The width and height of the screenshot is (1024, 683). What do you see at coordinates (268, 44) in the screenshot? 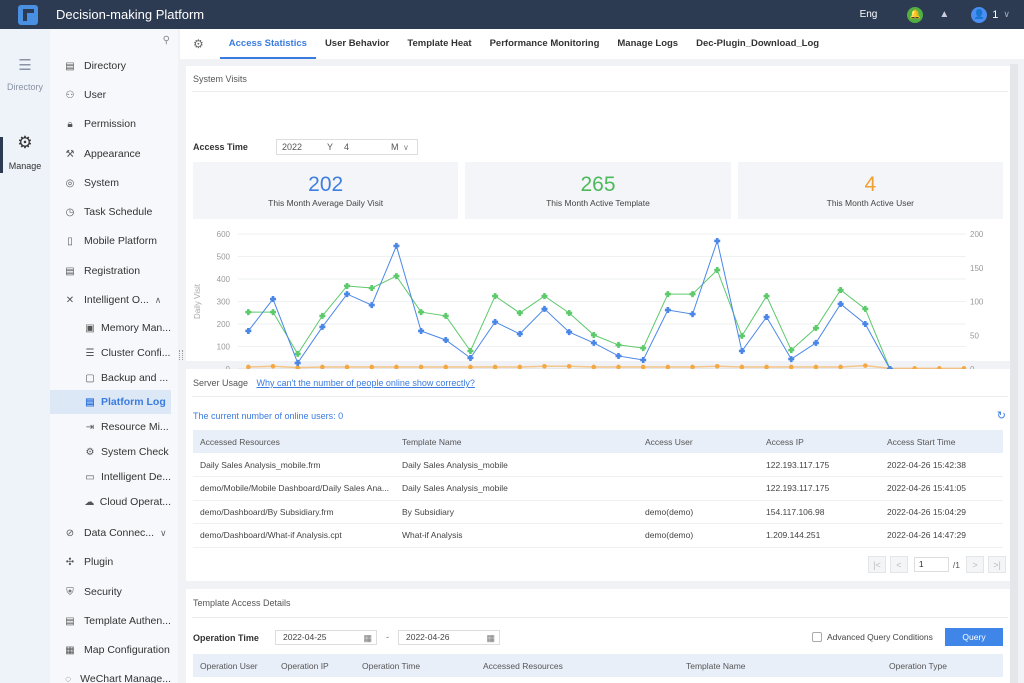
I see `tab-access-statistics: Access Statistics` at bounding box center [268, 44].